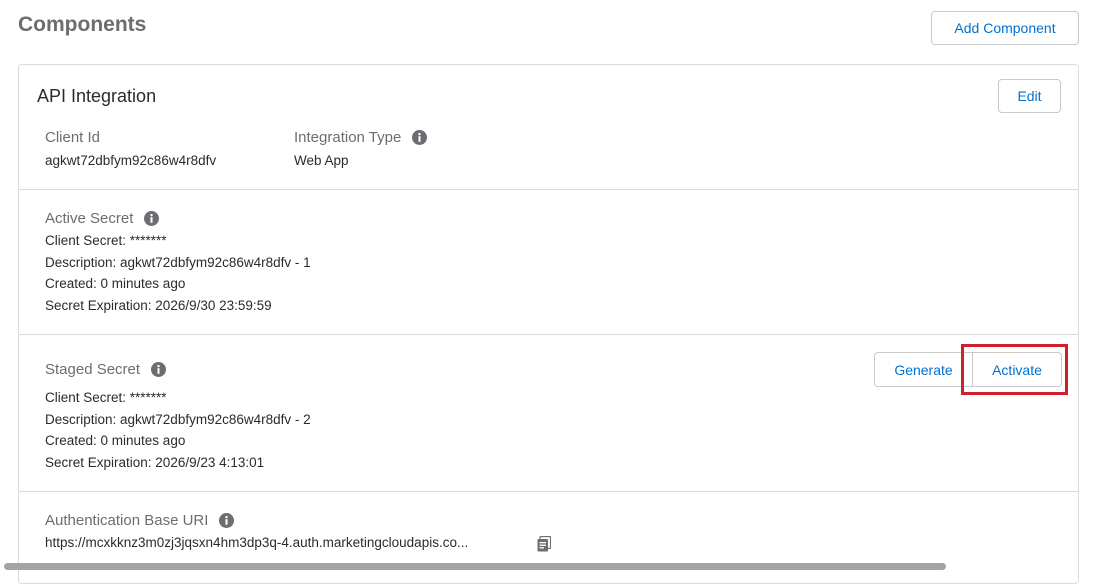  What do you see at coordinates (475, 566) in the screenshot?
I see `horizontal-scrollbar` at bounding box center [475, 566].